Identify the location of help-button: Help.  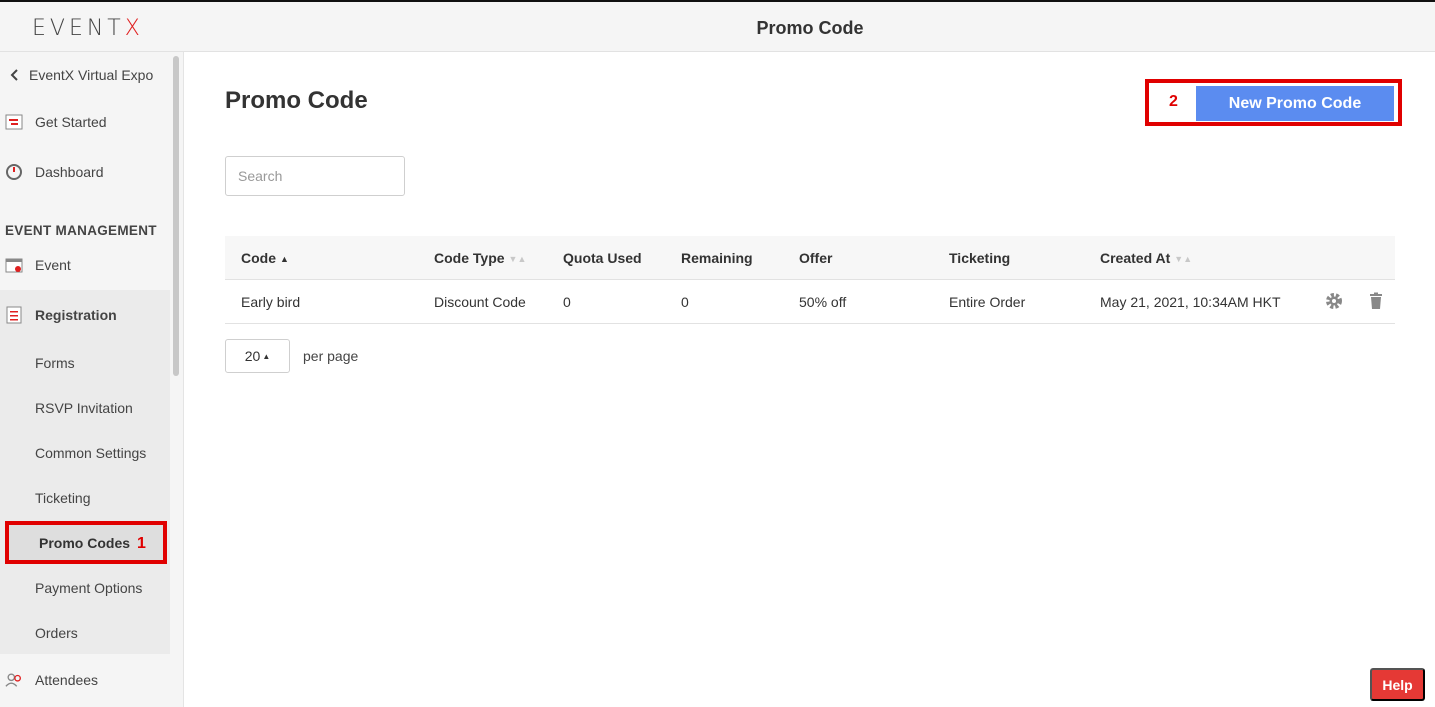
(1397, 684).